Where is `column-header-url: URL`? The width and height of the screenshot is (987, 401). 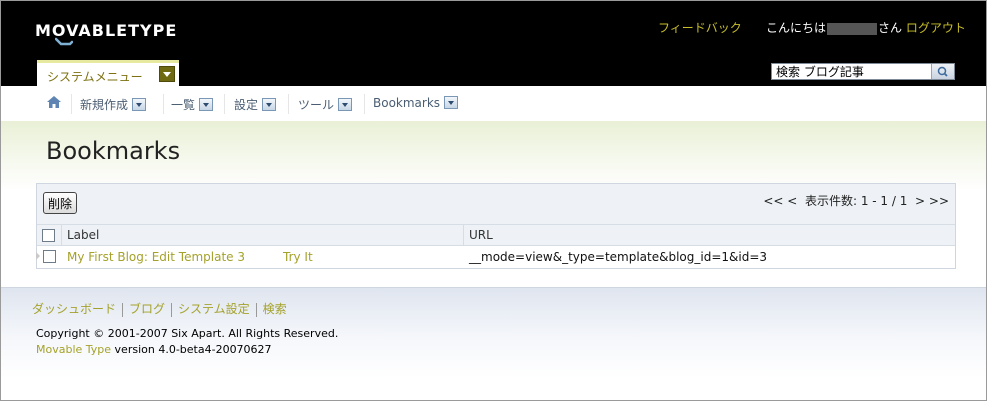
column-header-url: URL is located at coordinates (481, 235).